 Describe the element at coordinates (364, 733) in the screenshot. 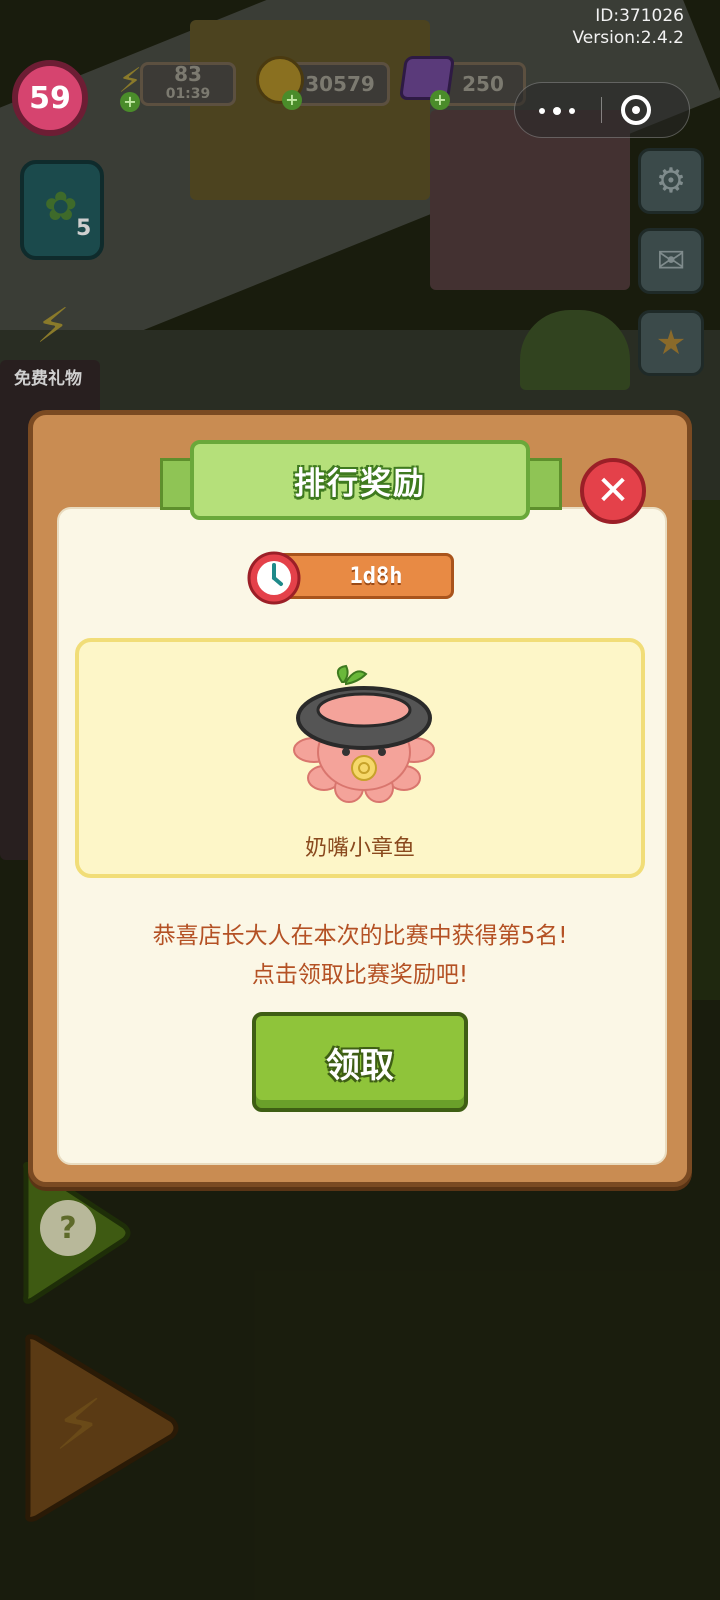

I see `octopus-reward-icon` at that location.